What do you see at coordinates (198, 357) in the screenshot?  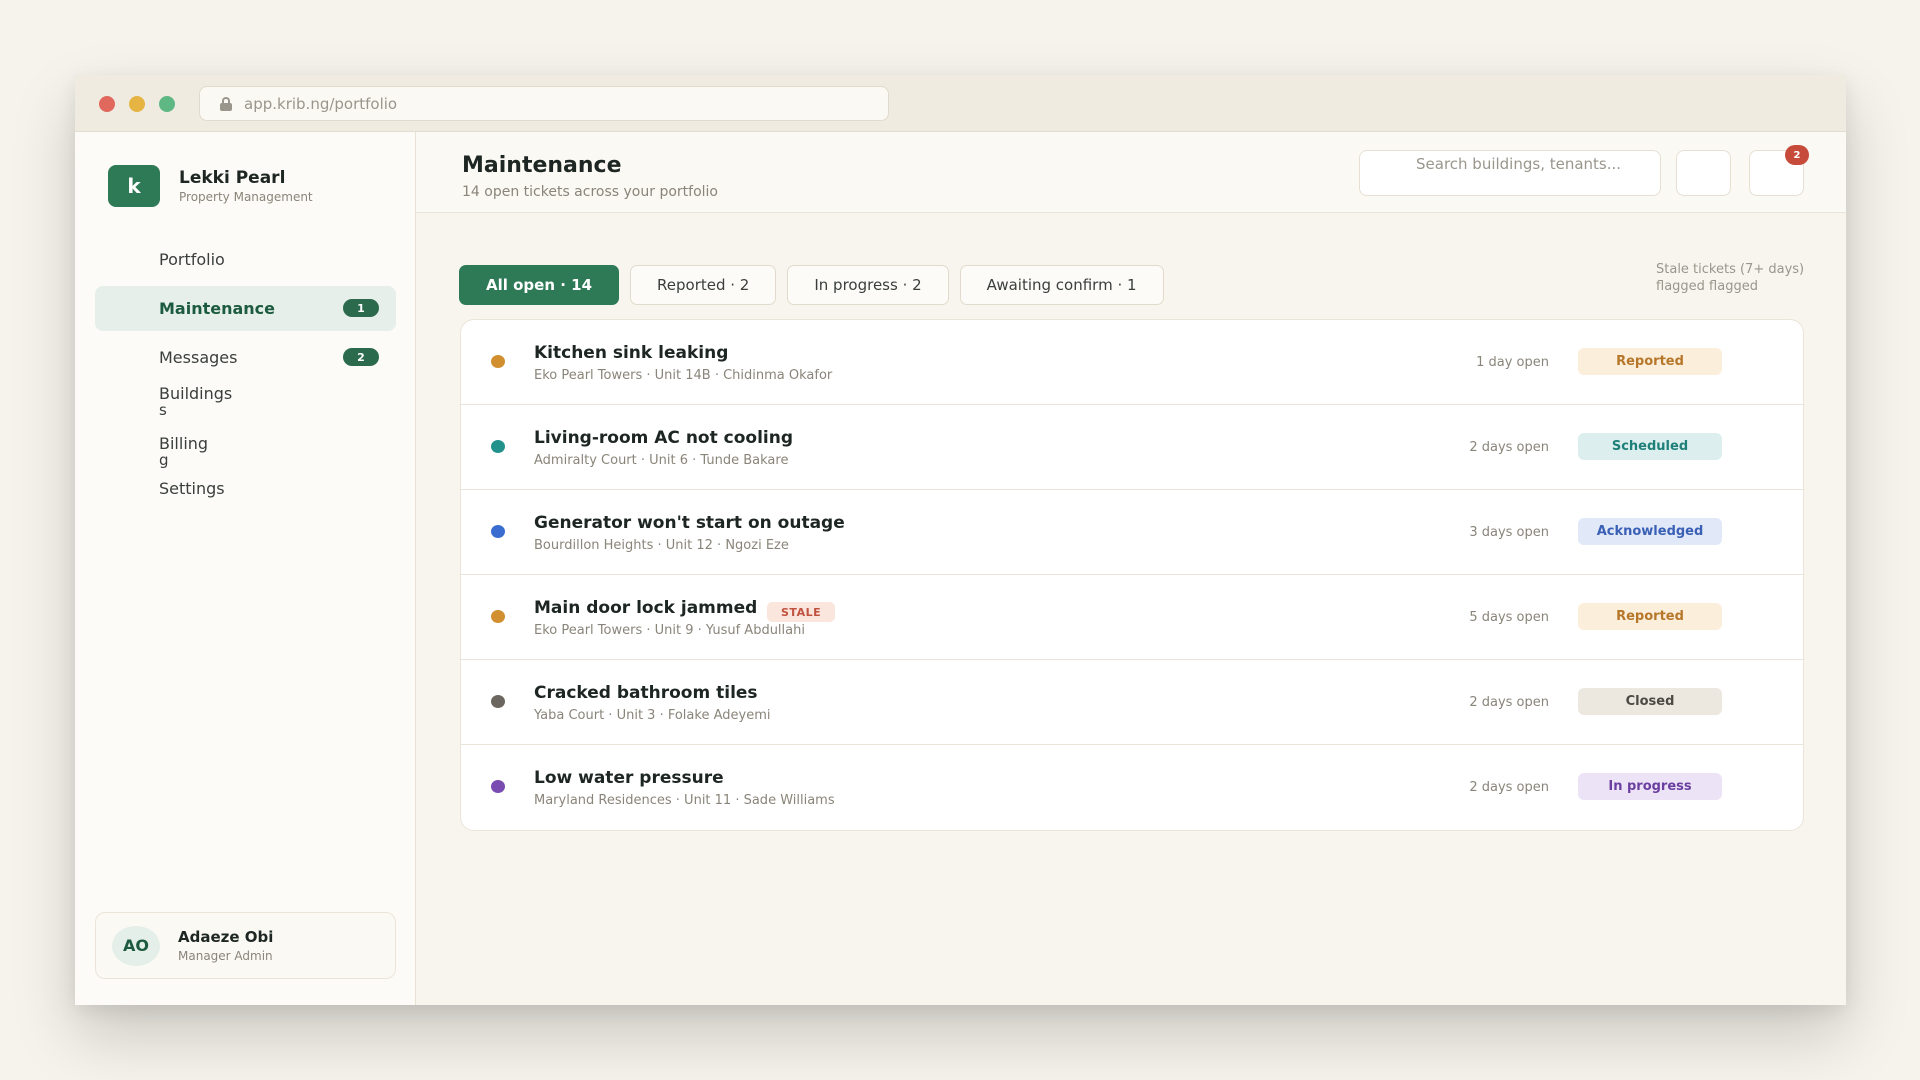 I see `sidebar-item-label: Messages` at bounding box center [198, 357].